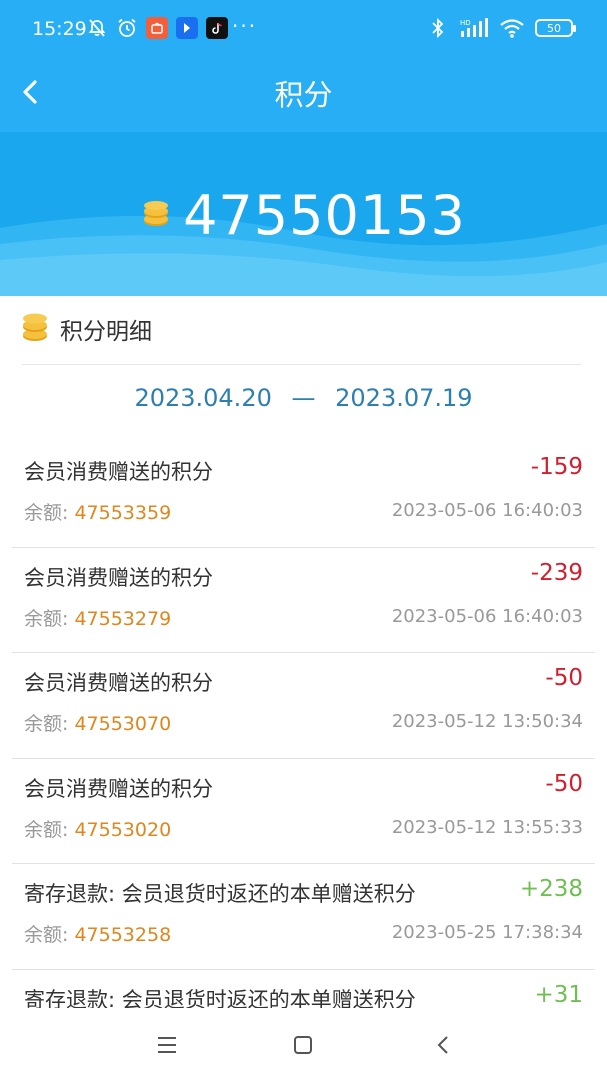 This screenshot has height=1080, width=607. What do you see at coordinates (59, 29) in the screenshot?
I see `status-time: 15:29` at bounding box center [59, 29].